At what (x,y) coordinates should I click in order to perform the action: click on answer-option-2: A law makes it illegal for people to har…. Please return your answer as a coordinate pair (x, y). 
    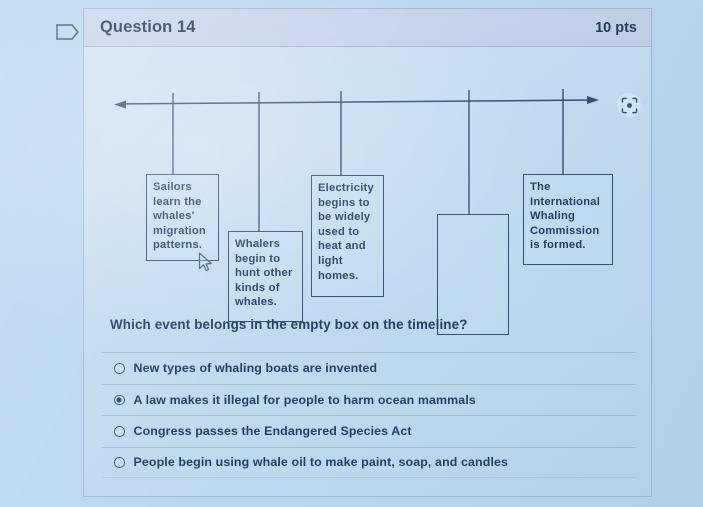
    Looking at the image, I should click on (369, 399).